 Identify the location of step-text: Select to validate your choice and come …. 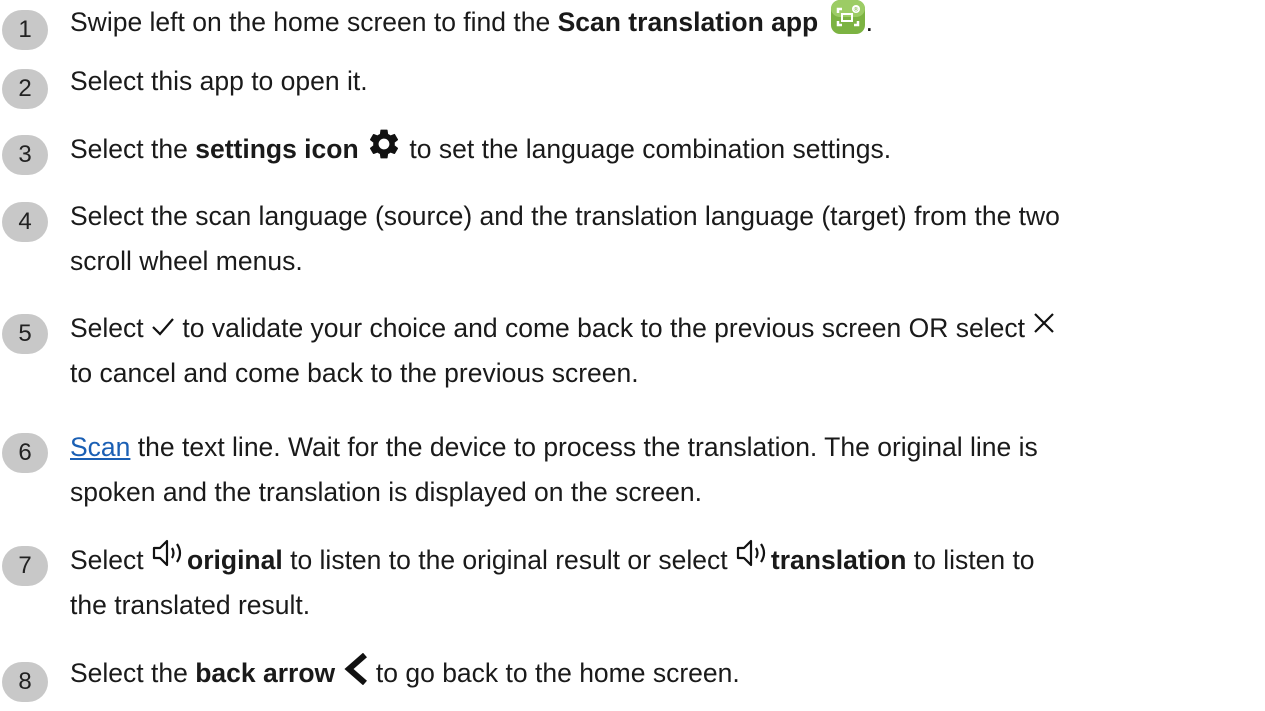
(663, 351).